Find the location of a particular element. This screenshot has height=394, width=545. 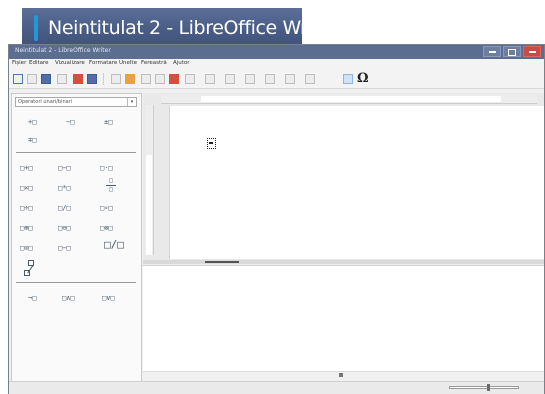

zoom-slider is located at coordinates (484, 387).